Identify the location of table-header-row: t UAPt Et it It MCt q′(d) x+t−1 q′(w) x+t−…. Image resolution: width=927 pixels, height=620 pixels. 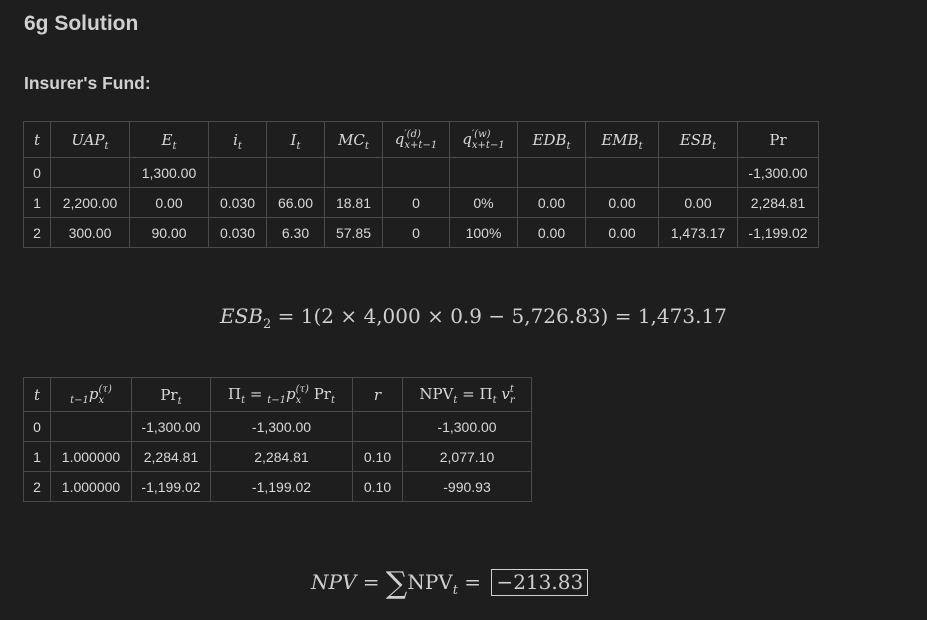
(421, 139).